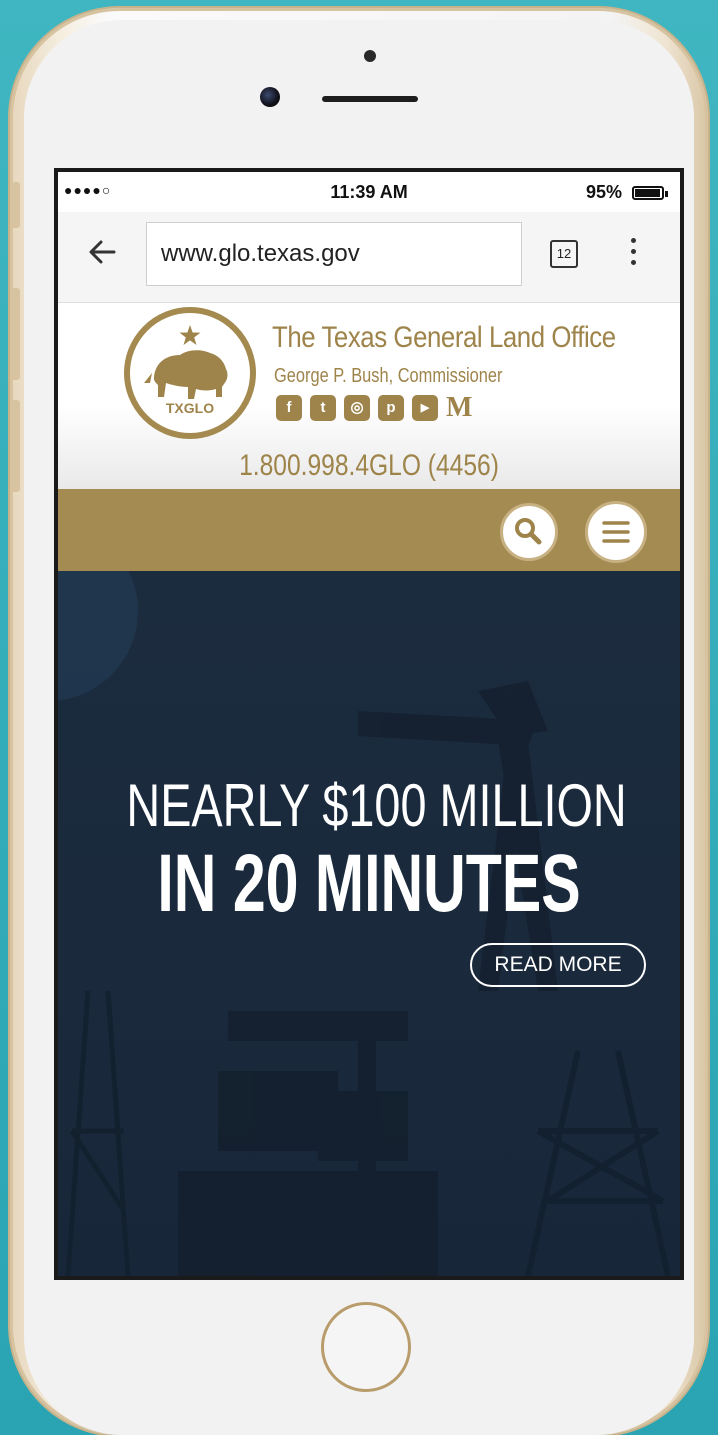 The height and width of the screenshot is (1435, 718). What do you see at coordinates (289, 408) in the screenshot?
I see `facebook-icon: f` at bounding box center [289, 408].